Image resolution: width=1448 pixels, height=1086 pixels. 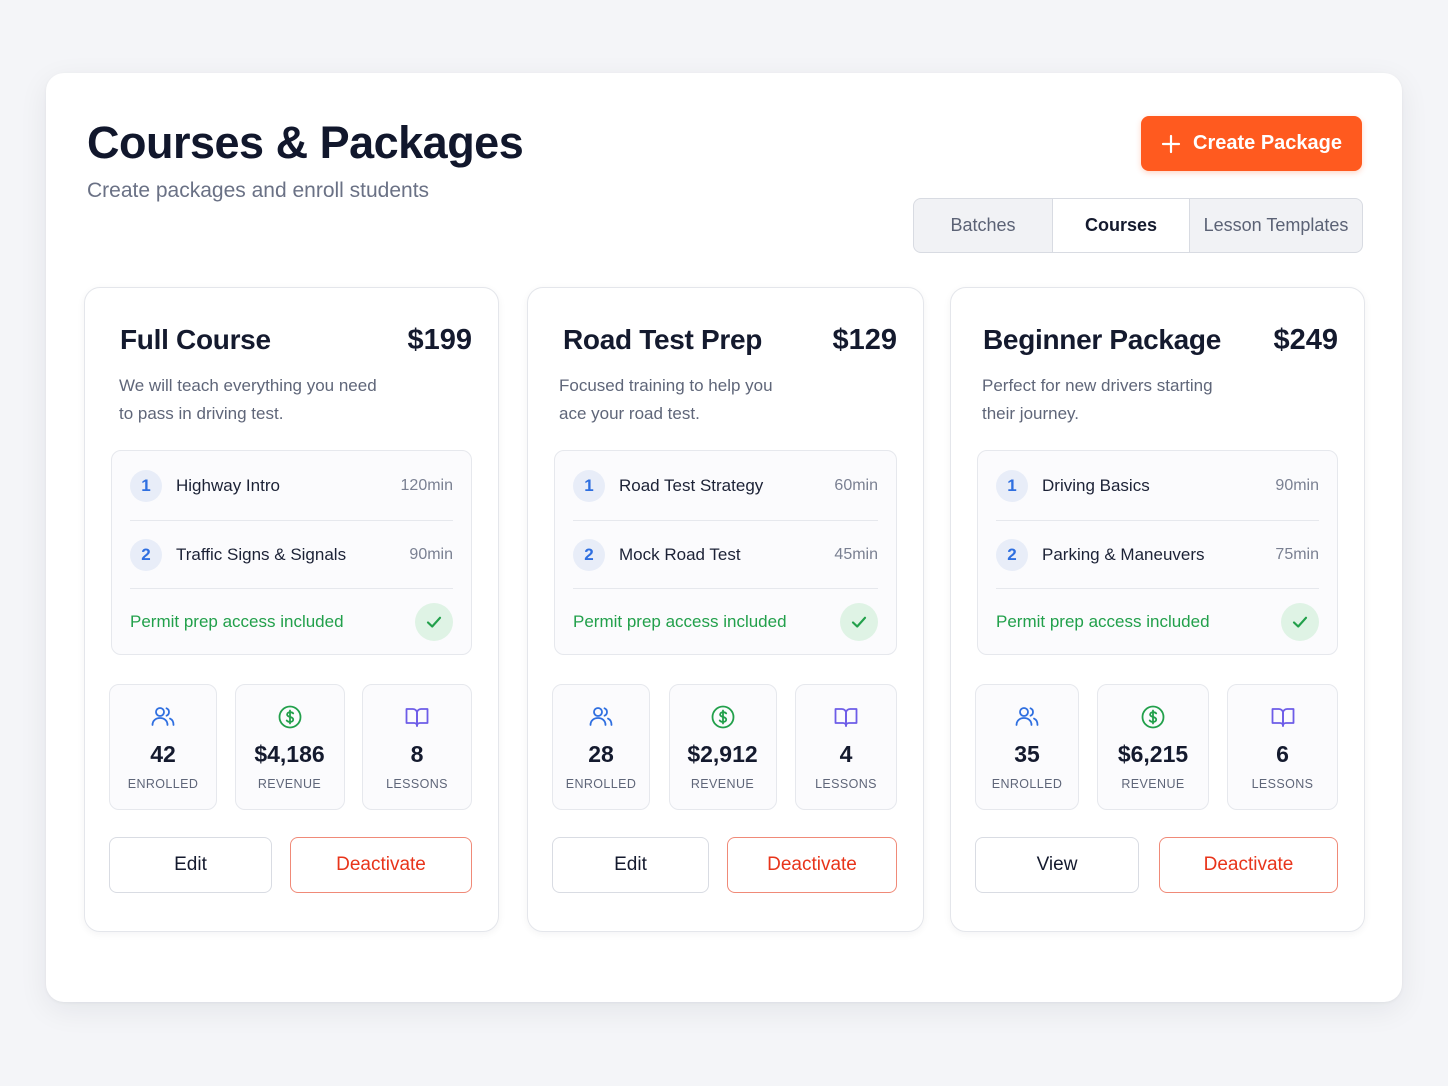 What do you see at coordinates (291, 486) in the screenshot?
I see `lesson-row: 1 Highway Intro 120min` at bounding box center [291, 486].